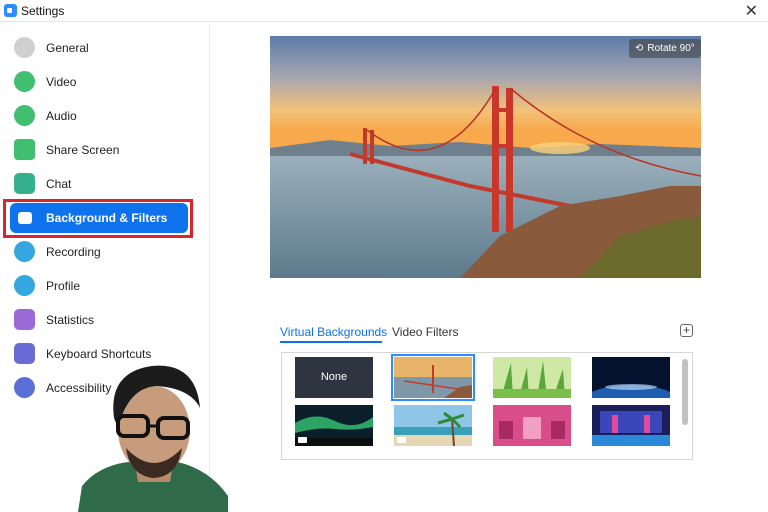 The width and height of the screenshot is (768, 512). What do you see at coordinates (59, 184) in the screenshot?
I see `sidebar-item-label: Chat` at bounding box center [59, 184].